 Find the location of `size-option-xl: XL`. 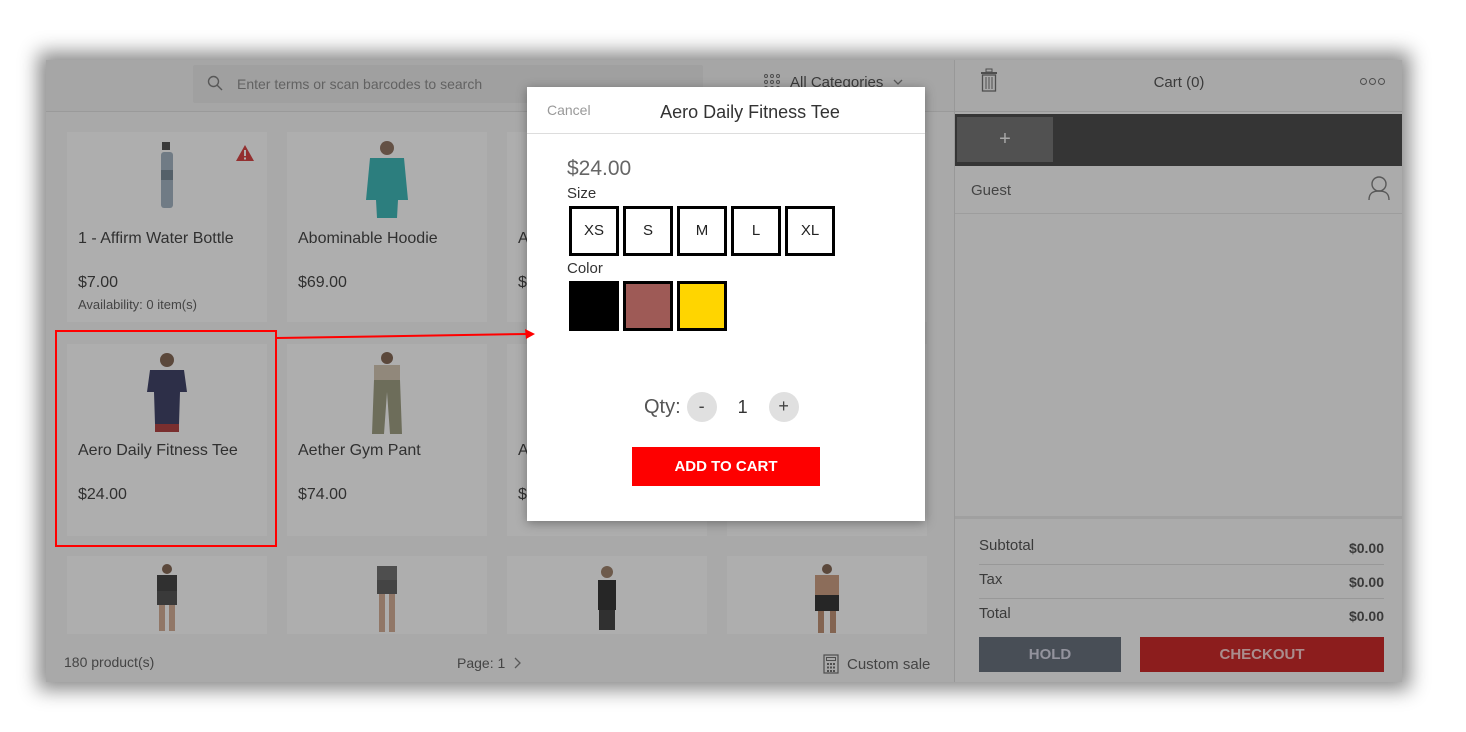

size-option-xl: XL is located at coordinates (810, 231).